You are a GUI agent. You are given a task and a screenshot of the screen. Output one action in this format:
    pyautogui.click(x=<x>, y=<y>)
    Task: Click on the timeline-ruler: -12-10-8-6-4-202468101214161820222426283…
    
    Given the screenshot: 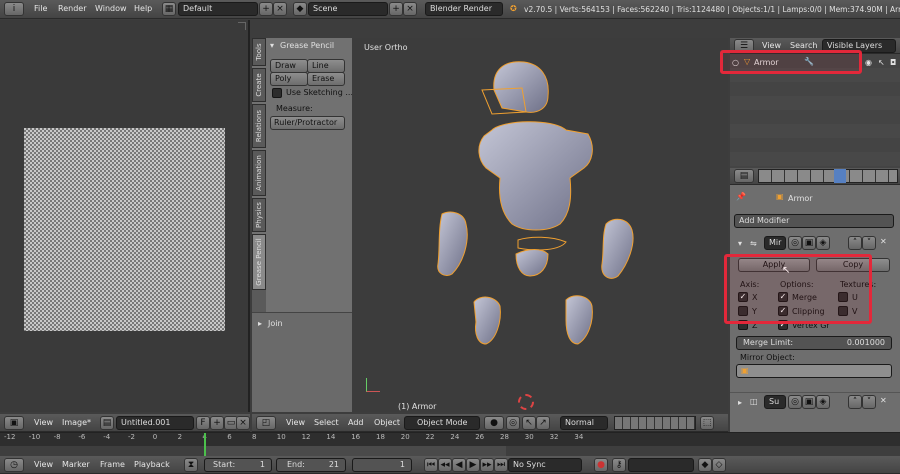 What is the action you would take?
    pyautogui.click(x=450, y=444)
    